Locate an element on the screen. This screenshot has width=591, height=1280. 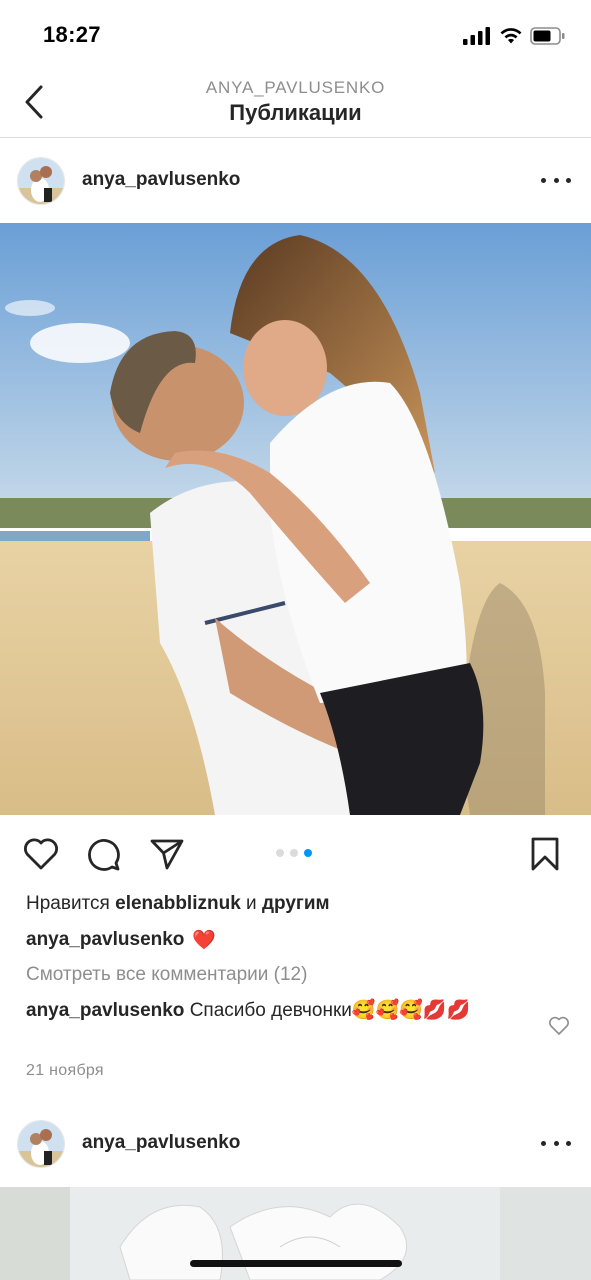
comment-button is located at coordinates (104, 854).